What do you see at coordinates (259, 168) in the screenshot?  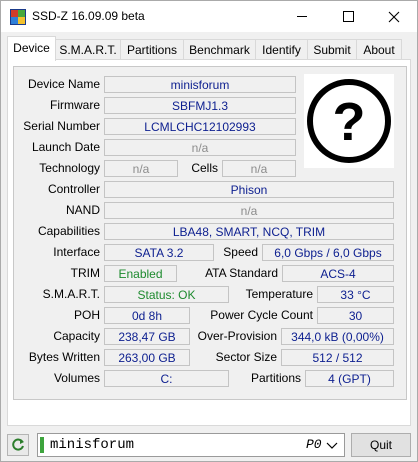 I see `cells-value: n/a` at bounding box center [259, 168].